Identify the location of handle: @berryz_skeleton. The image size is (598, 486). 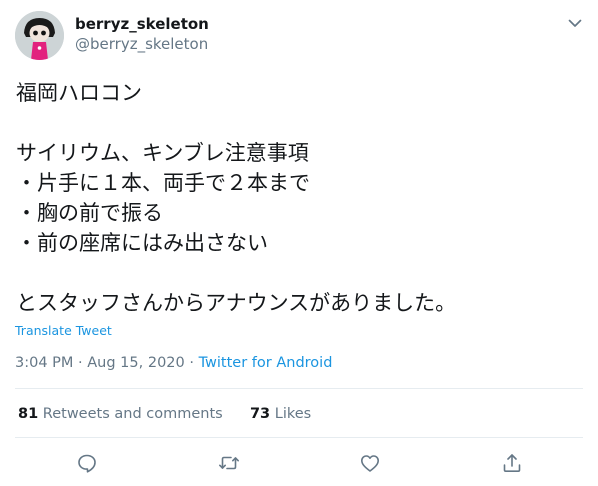
(142, 44).